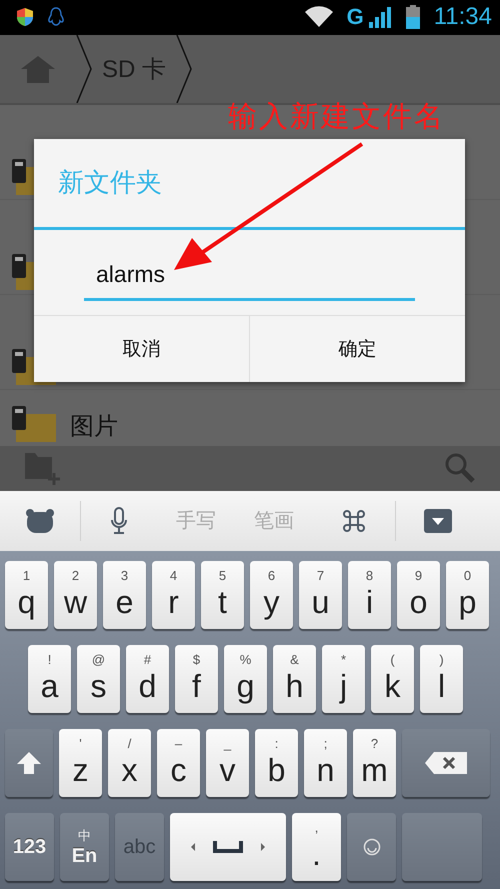 This screenshot has height=889, width=500. I want to click on letter-key: 0 p, so click(467, 595).